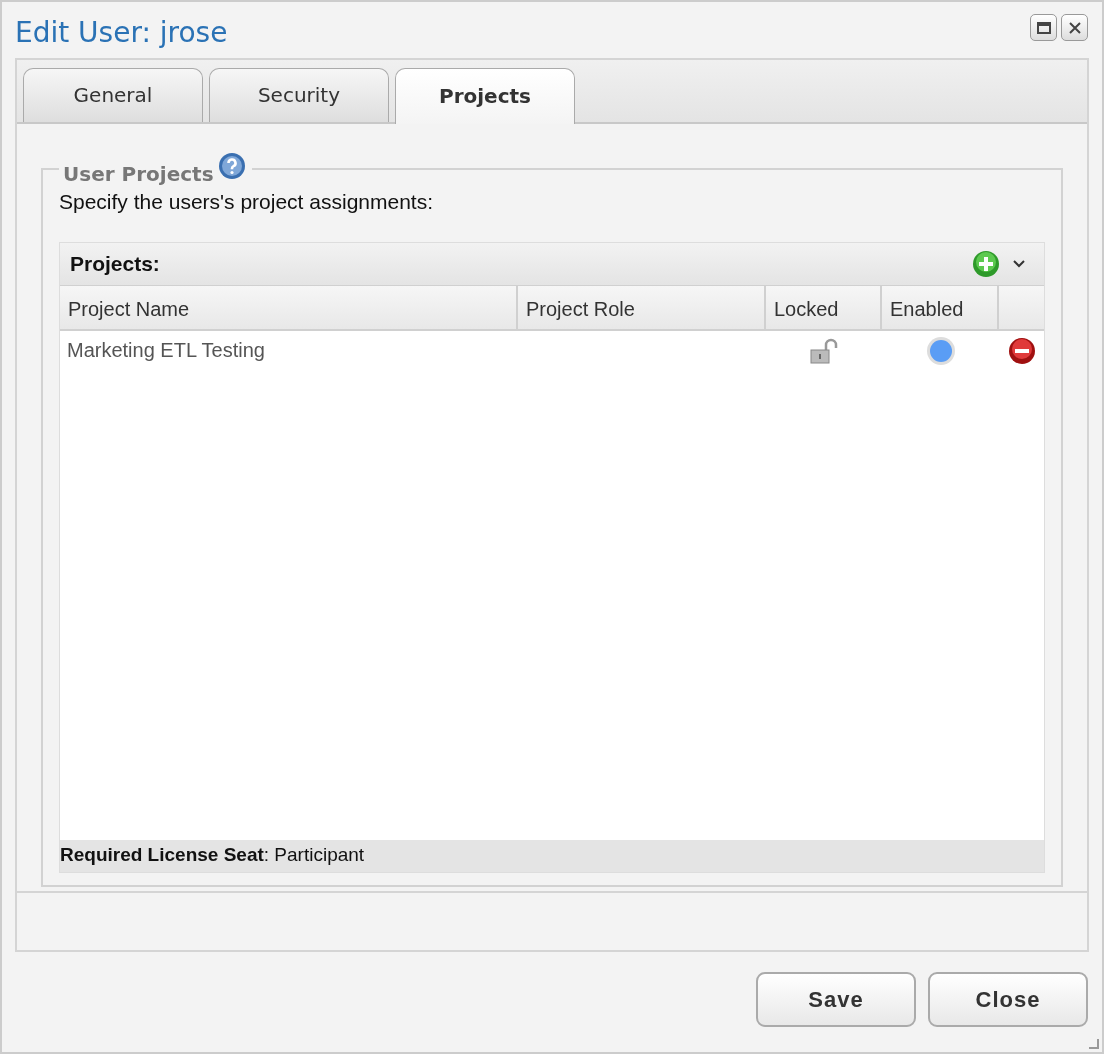 The height and width of the screenshot is (1054, 1104). What do you see at coordinates (231, 165) in the screenshot?
I see `help-icon` at bounding box center [231, 165].